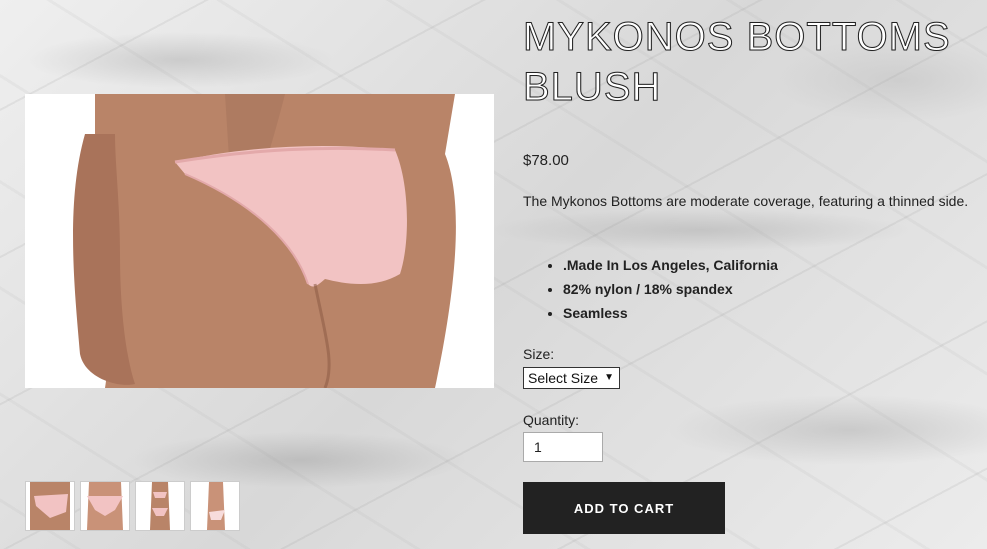 The height and width of the screenshot is (549, 987). I want to click on size-label: Size:, so click(539, 354).